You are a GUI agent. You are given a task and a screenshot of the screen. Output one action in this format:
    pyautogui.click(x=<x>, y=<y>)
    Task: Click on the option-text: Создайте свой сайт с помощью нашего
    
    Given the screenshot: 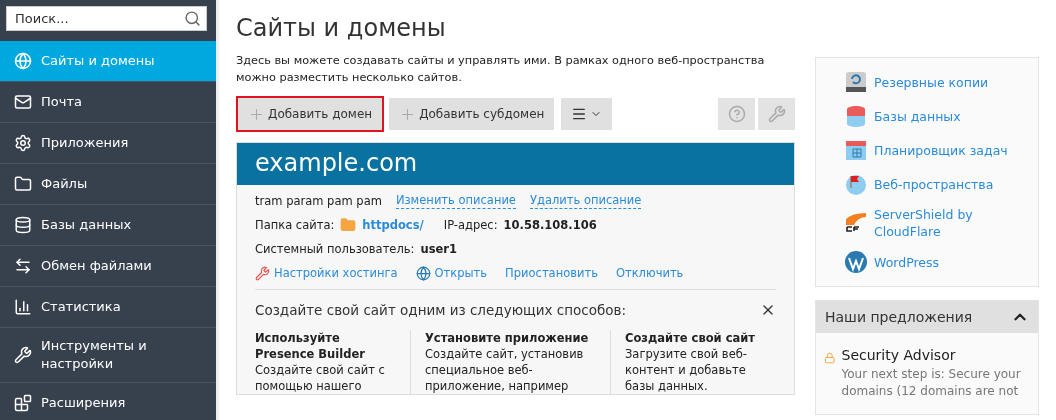 What is the action you would take?
    pyautogui.click(x=320, y=378)
    